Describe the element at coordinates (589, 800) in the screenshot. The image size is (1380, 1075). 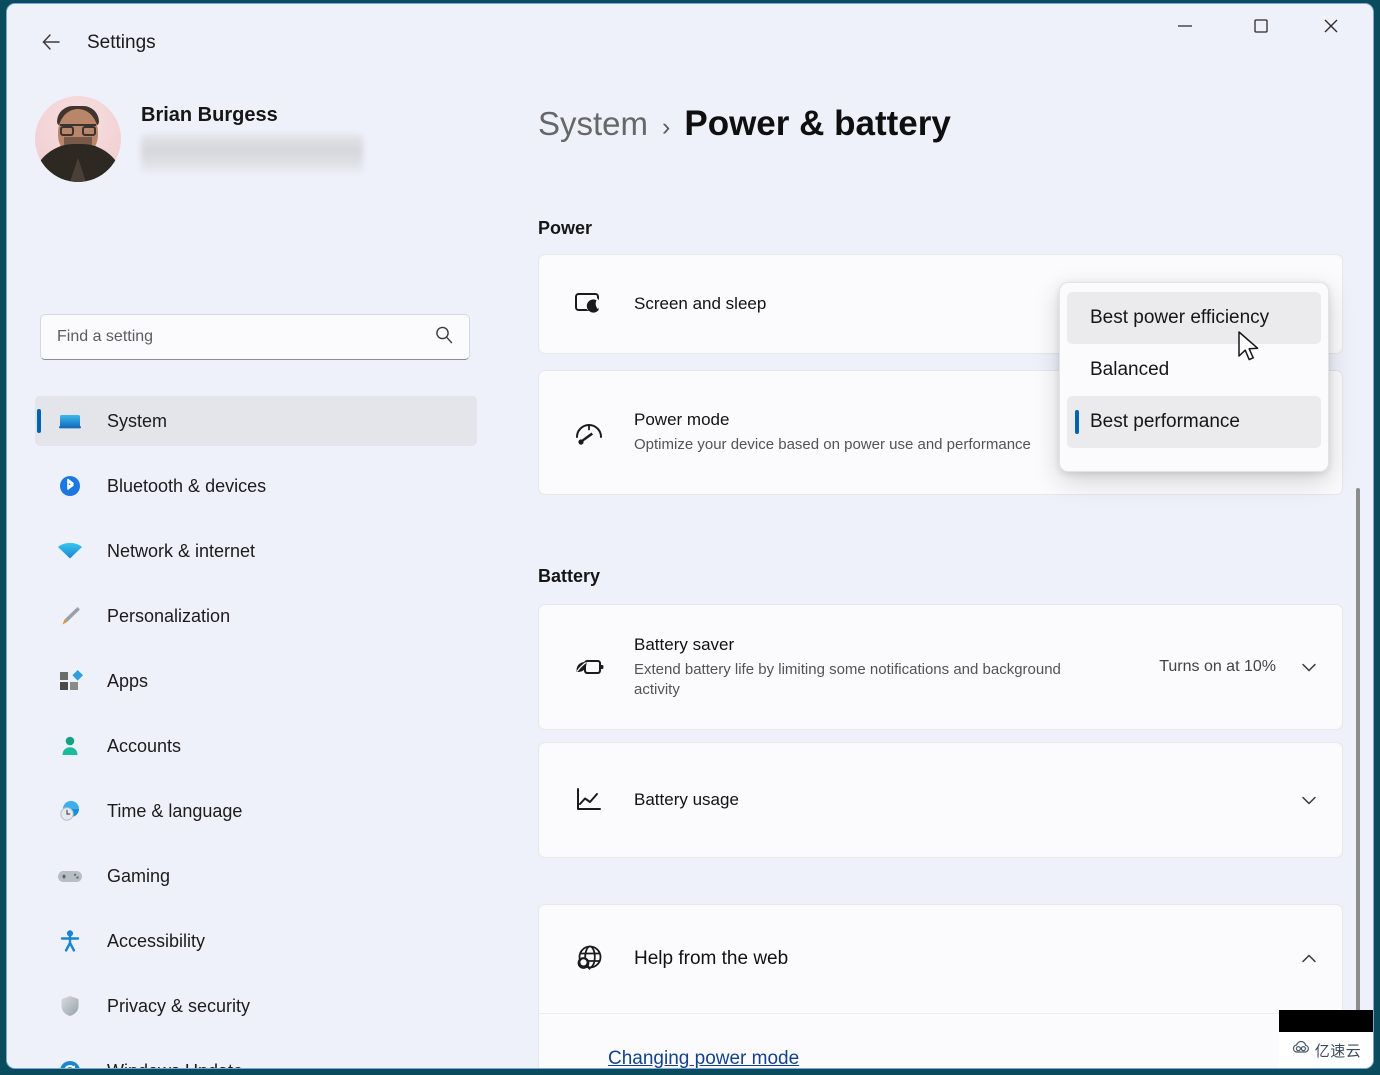
I see `line-chart-icon` at that location.